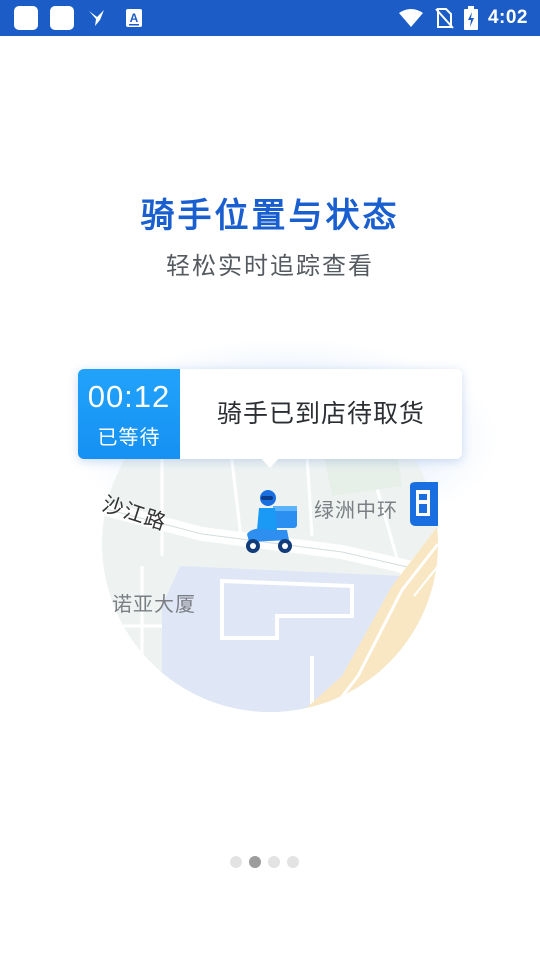 The image size is (540, 960). What do you see at coordinates (444, 18) in the screenshot?
I see `no-sim-icon` at bounding box center [444, 18].